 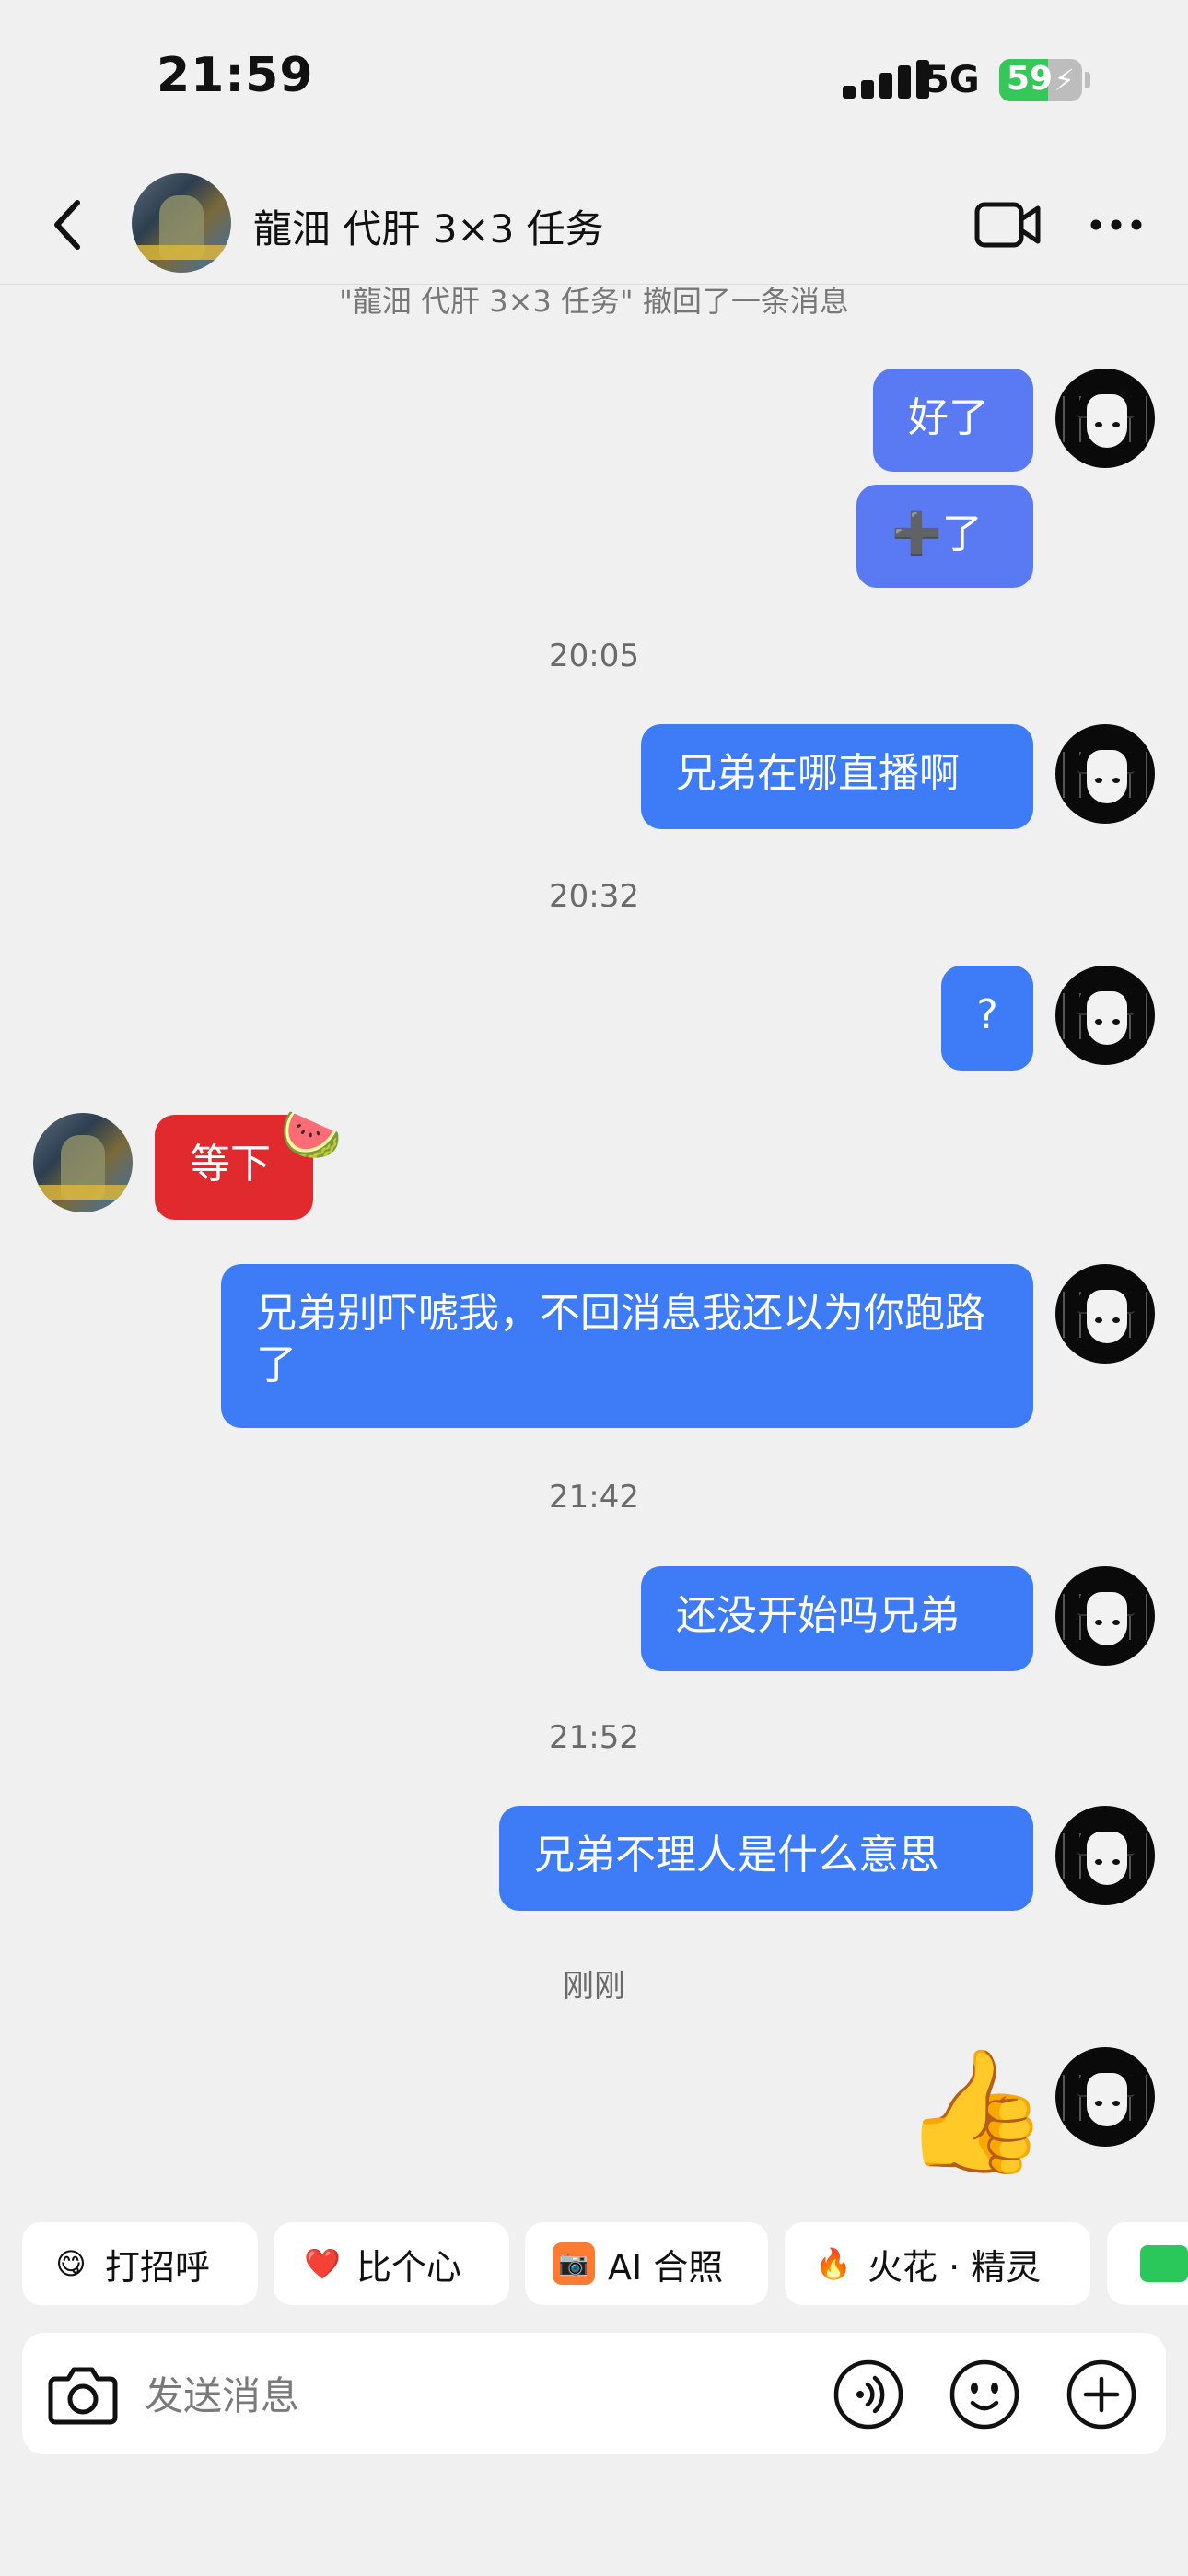 What do you see at coordinates (594, 896) in the screenshot?
I see `time-separator: 20:32` at bounding box center [594, 896].